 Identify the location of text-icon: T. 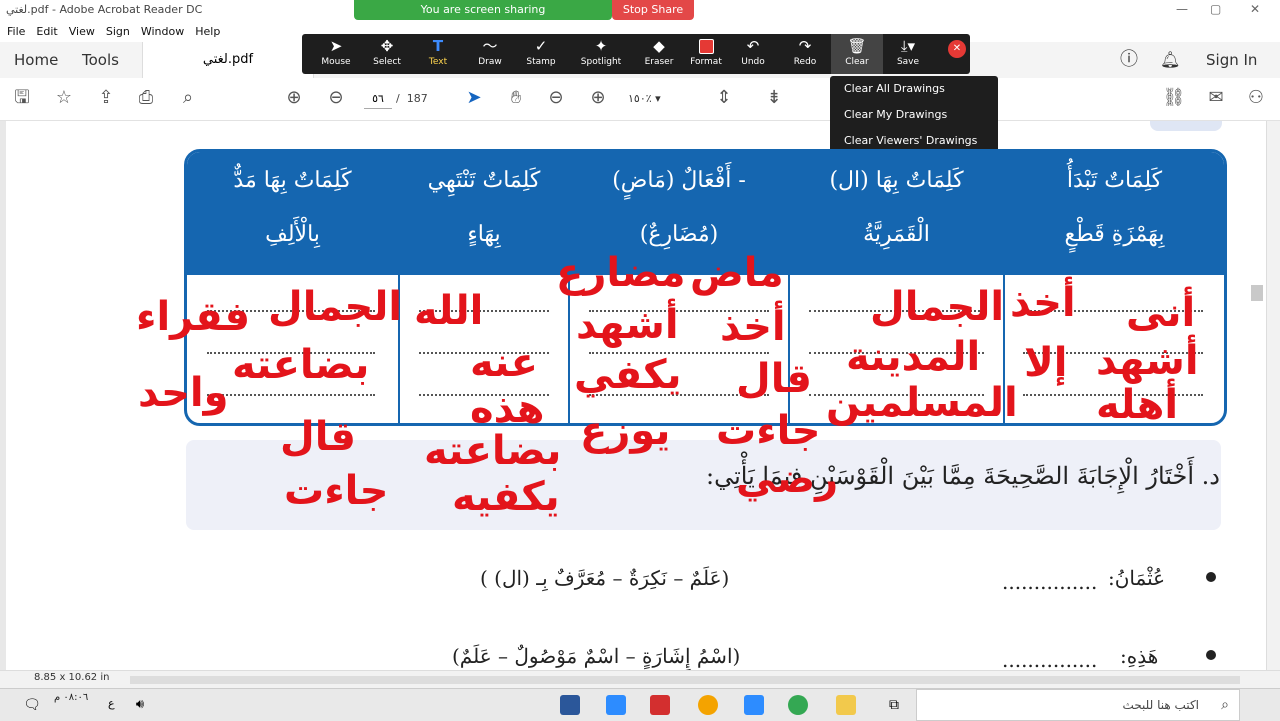
(438, 46).